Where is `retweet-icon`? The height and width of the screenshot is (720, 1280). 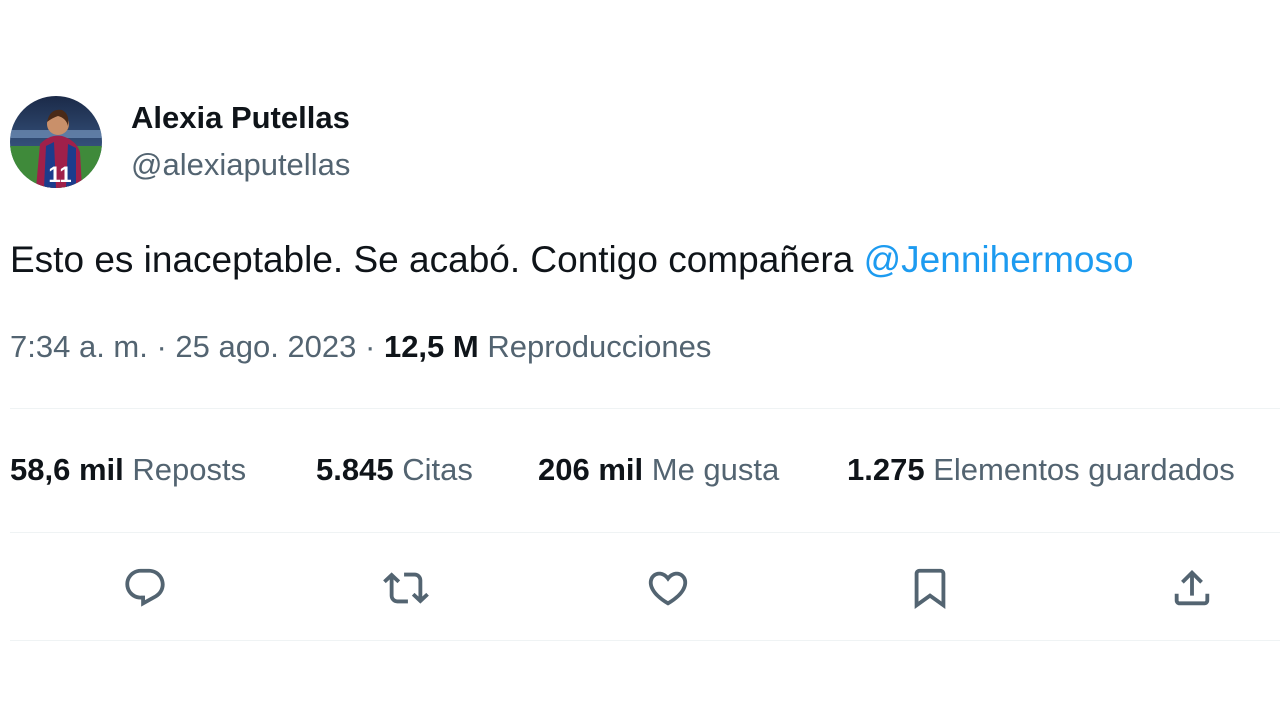 retweet-icon is located at coordinates (406, 588).